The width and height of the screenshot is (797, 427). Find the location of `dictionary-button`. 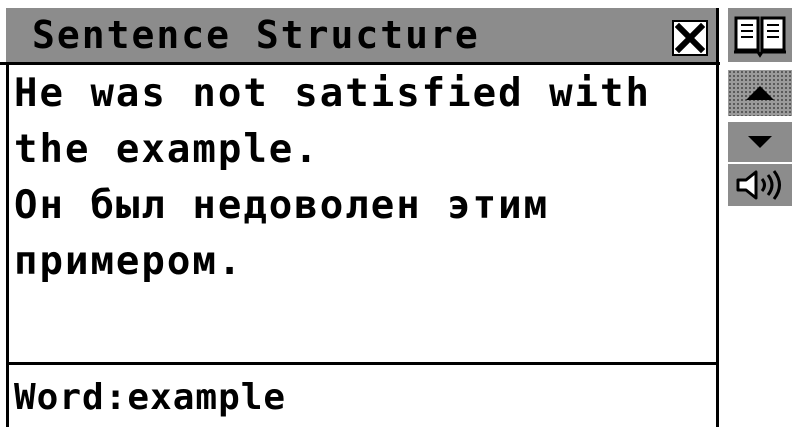

dictionary-button is located at coordinates (760, 35).